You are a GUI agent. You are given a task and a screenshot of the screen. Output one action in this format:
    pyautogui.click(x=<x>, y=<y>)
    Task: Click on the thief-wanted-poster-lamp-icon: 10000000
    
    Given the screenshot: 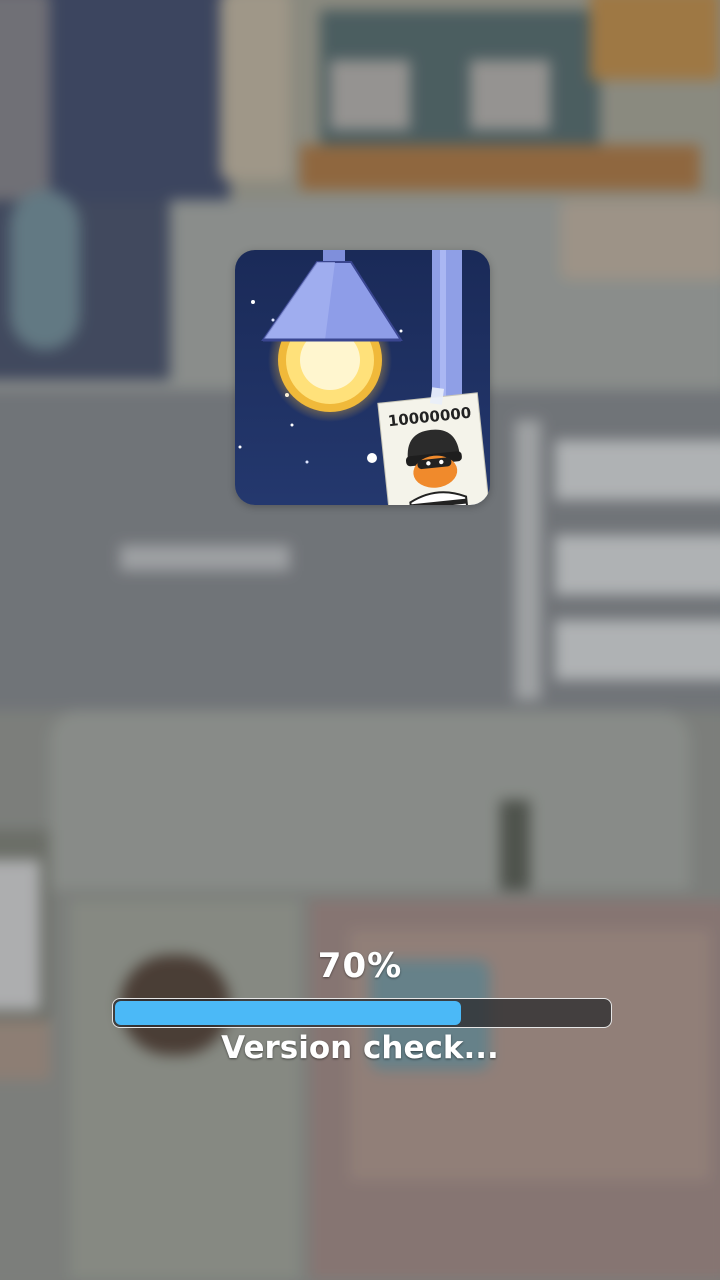 What is the action you would take?
    pyautogui.click(x=362, y=377)
    